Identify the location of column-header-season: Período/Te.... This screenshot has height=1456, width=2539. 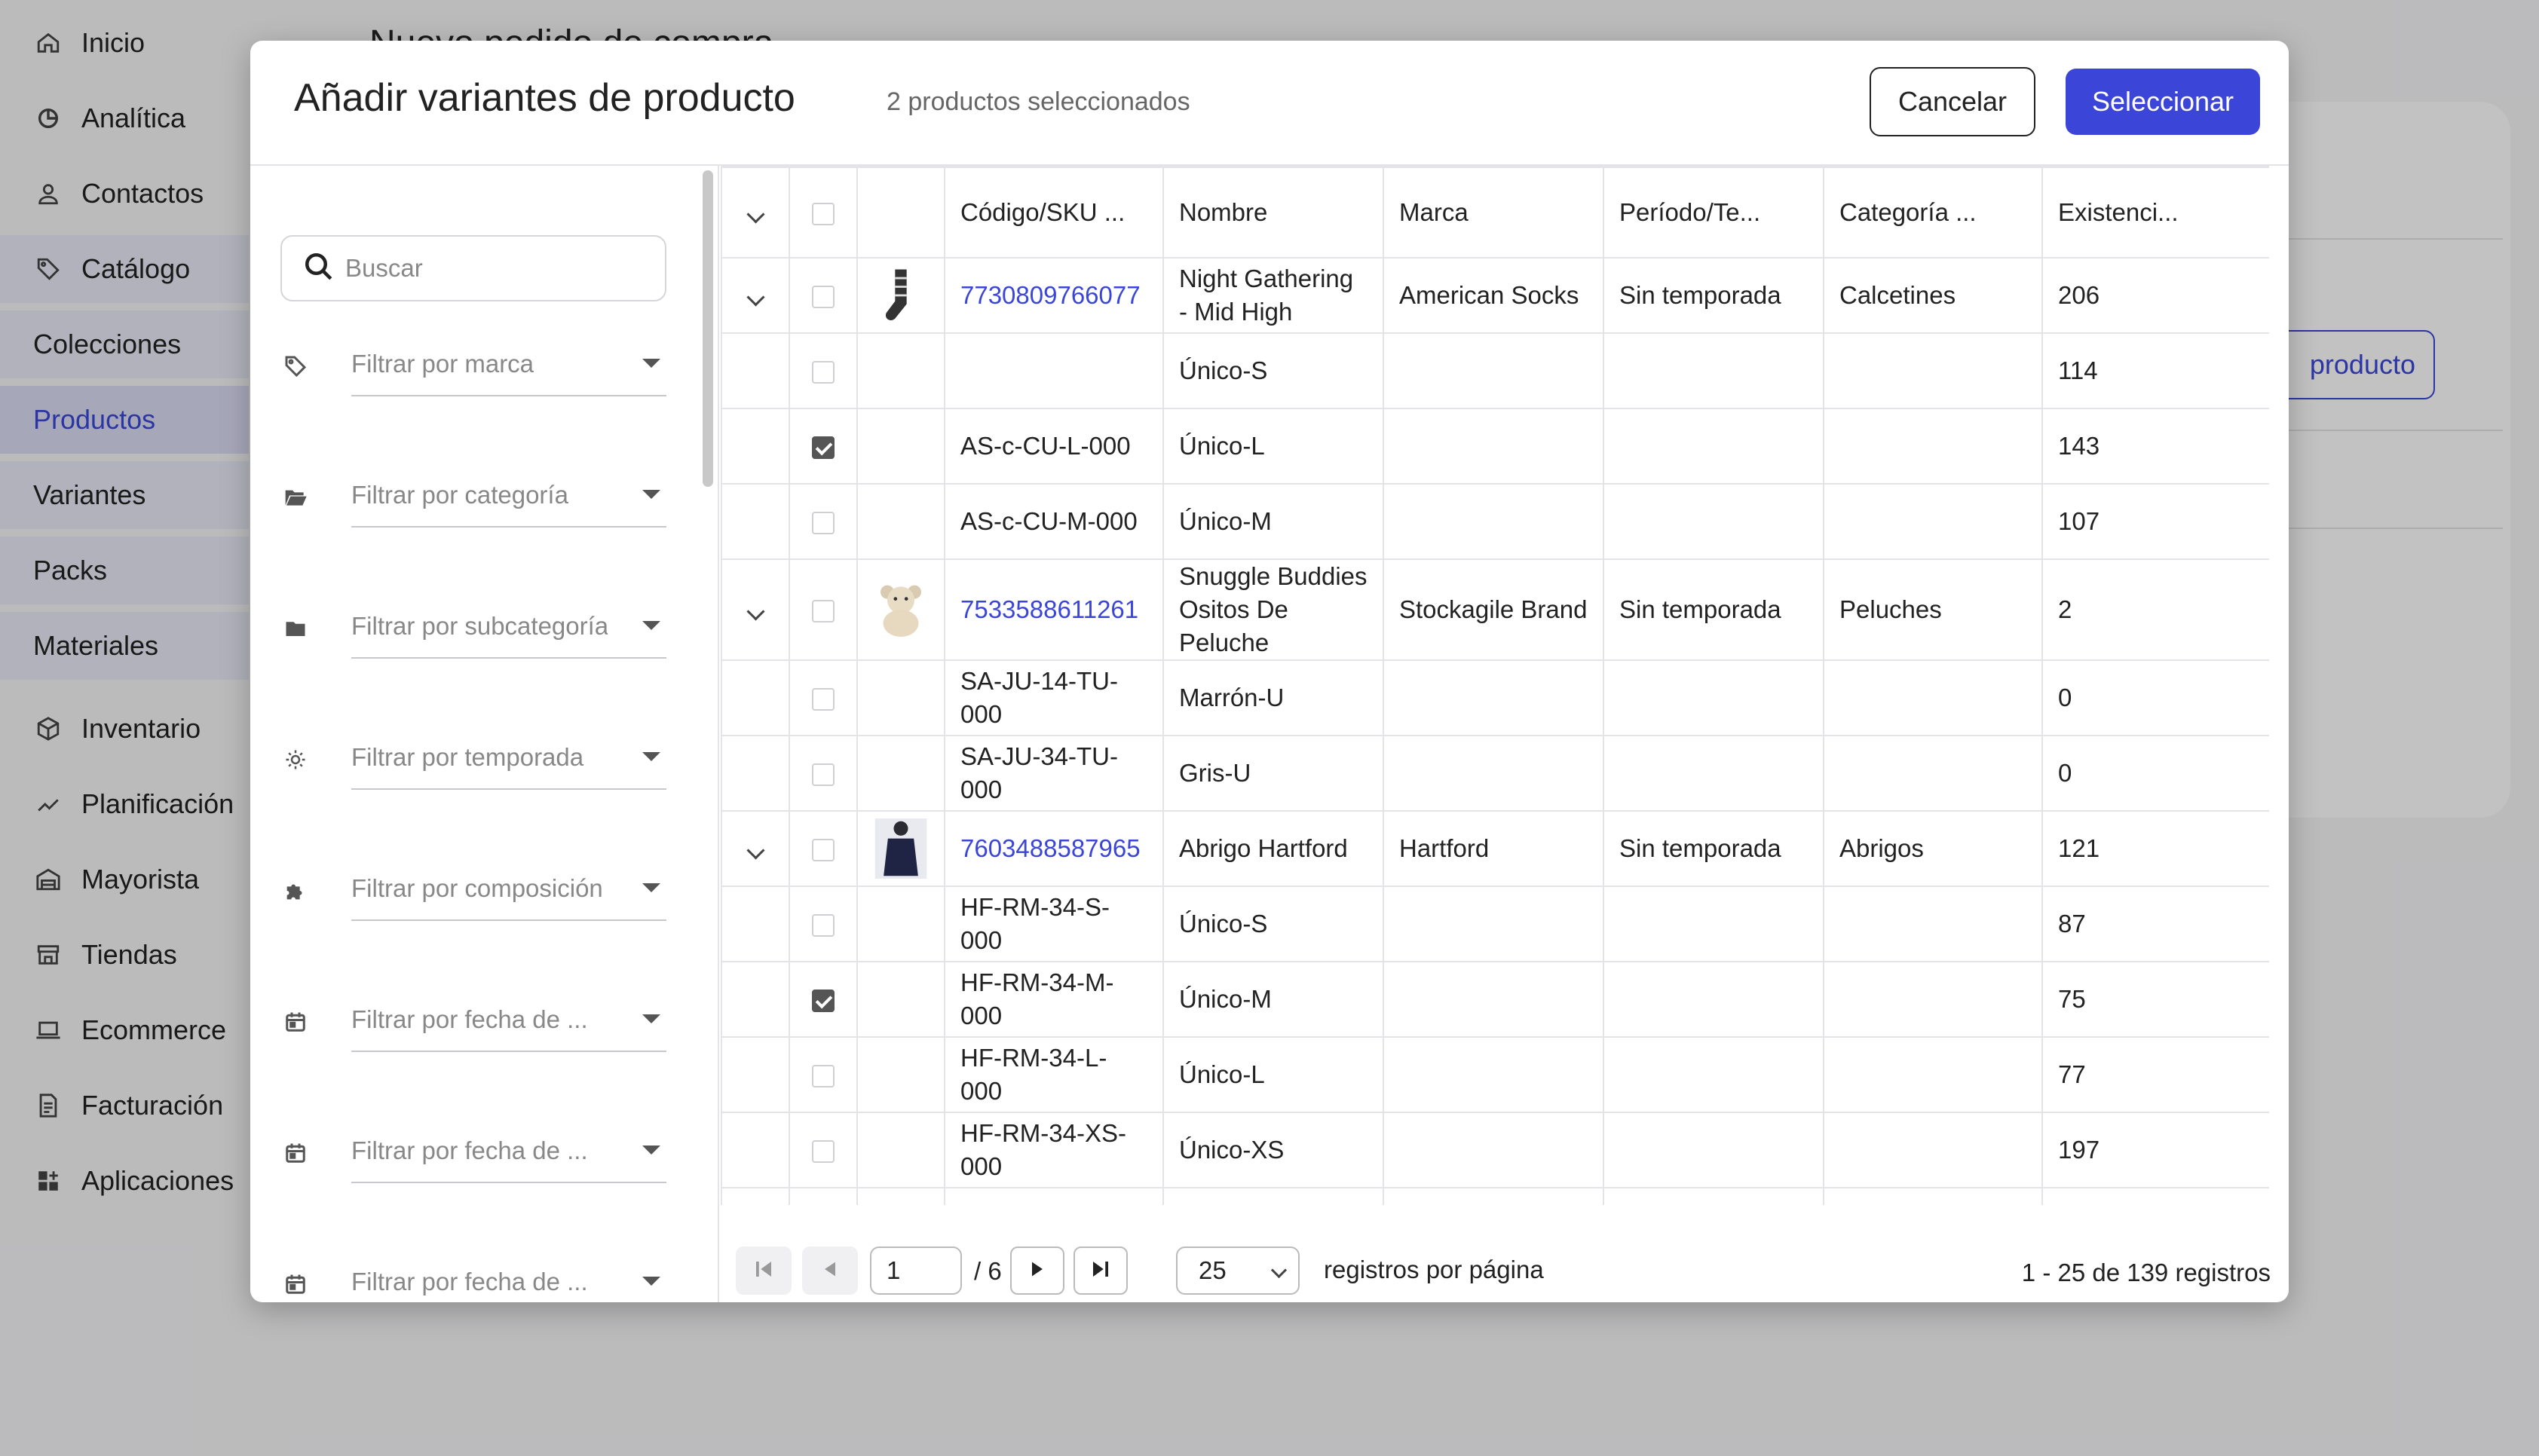
(1713, 212).